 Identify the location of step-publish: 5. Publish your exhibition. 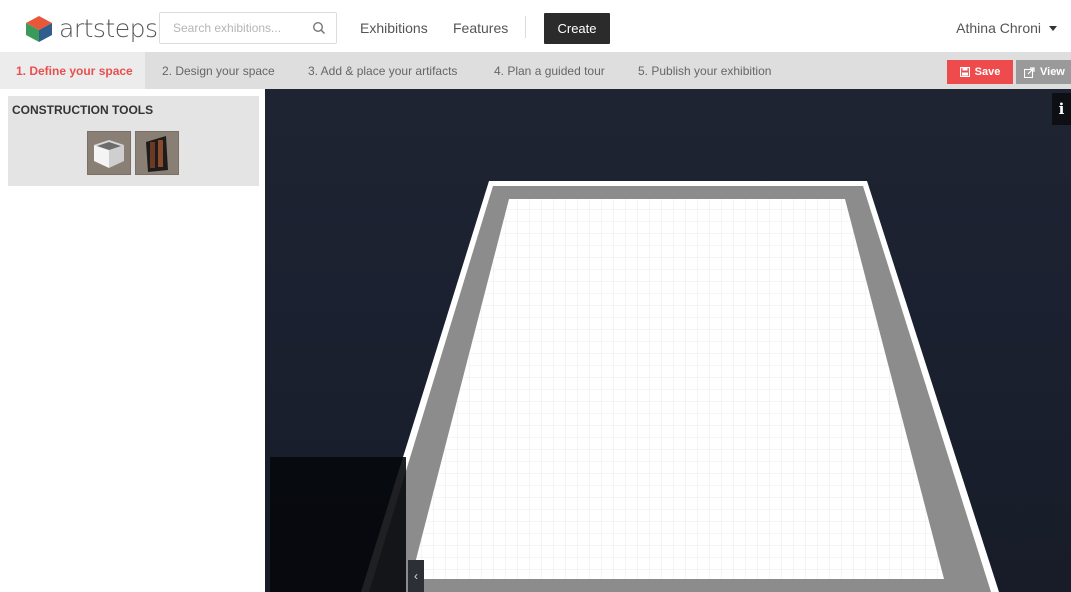
(704, 70).